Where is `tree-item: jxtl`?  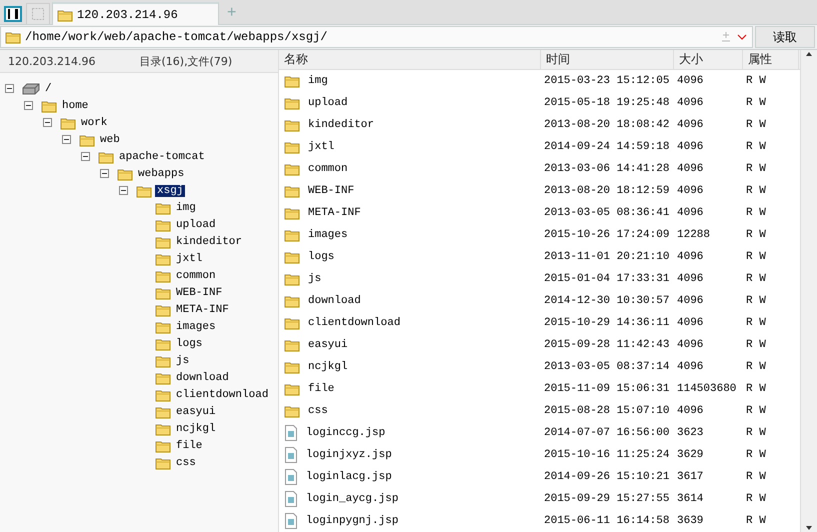
tree-item: jxtl is located at coordinates (189, 258).